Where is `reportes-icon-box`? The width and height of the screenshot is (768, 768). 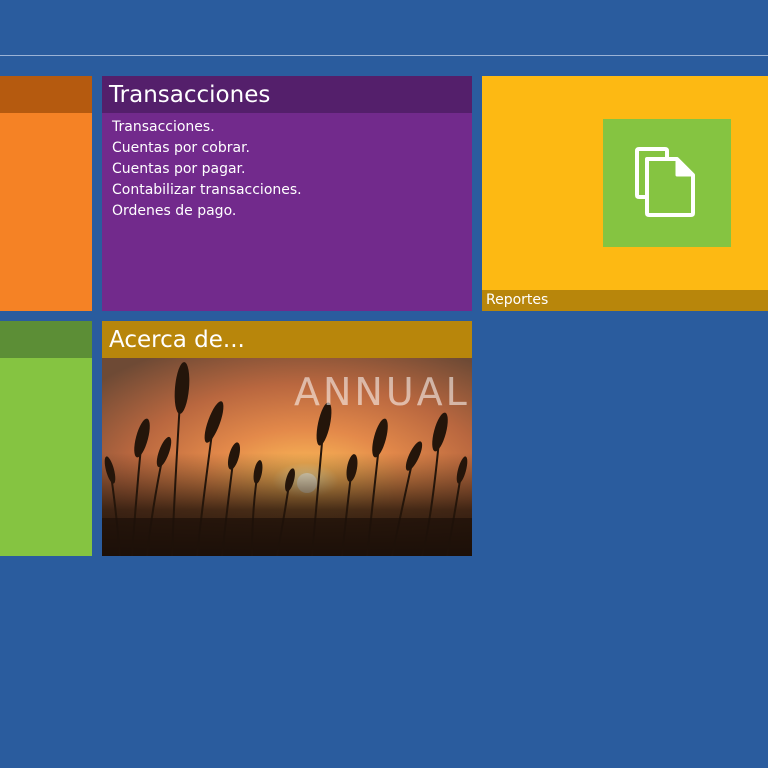 reportes-icon-box is located at coordinates (667, 183).